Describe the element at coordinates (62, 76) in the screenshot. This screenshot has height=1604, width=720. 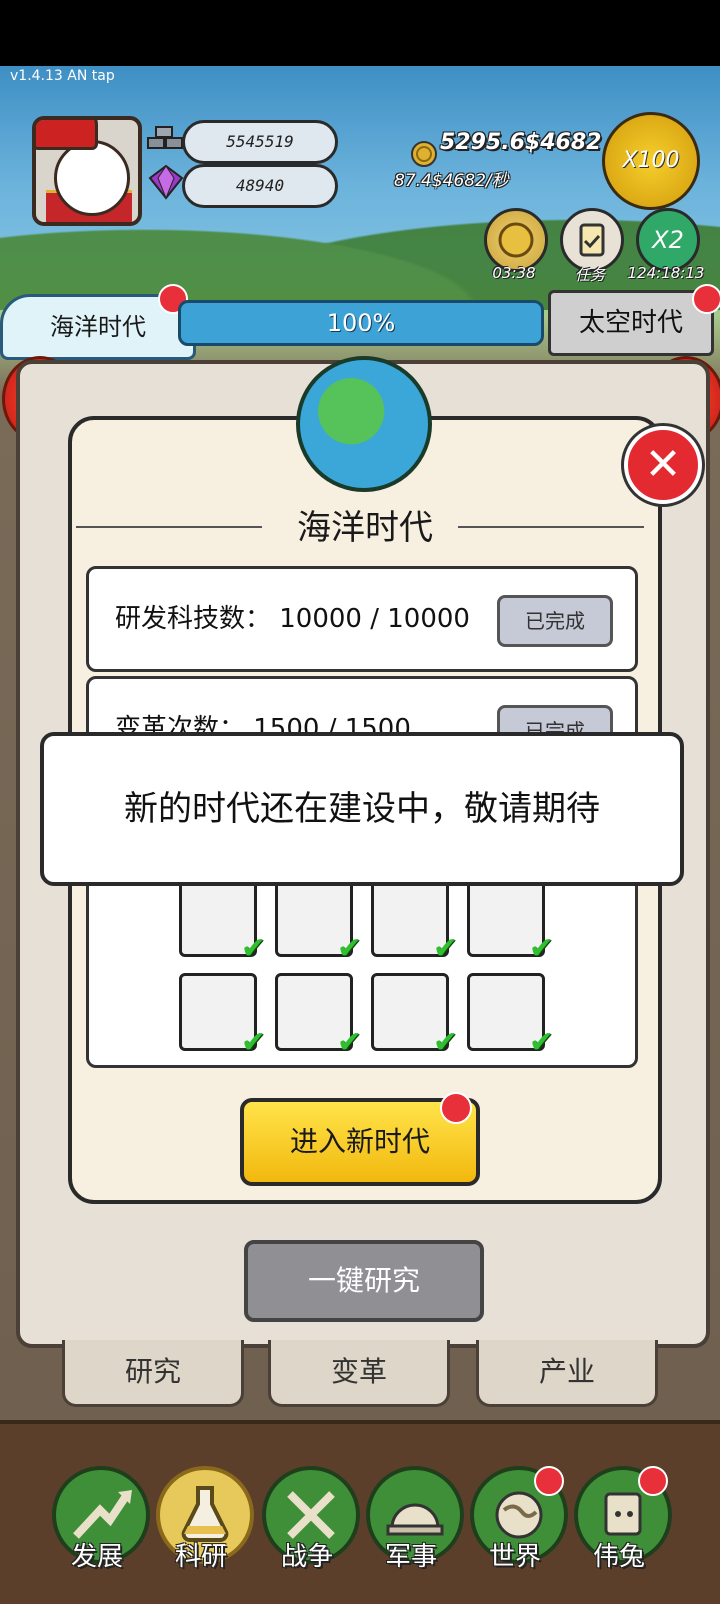
I see `version-label: v1.4.13 AN tap` at that location.